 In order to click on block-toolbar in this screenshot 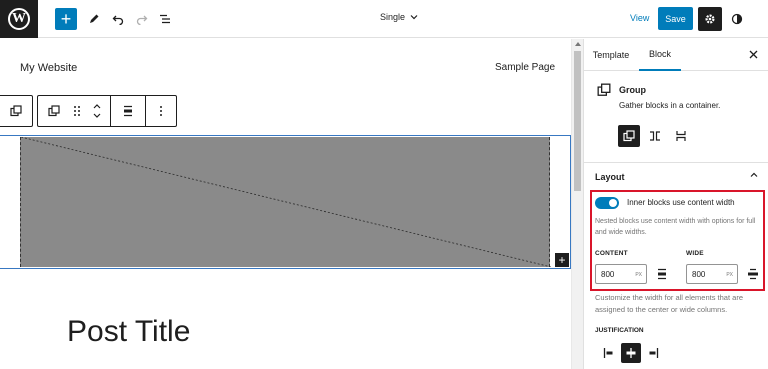, I will do `click(107, 111)`.